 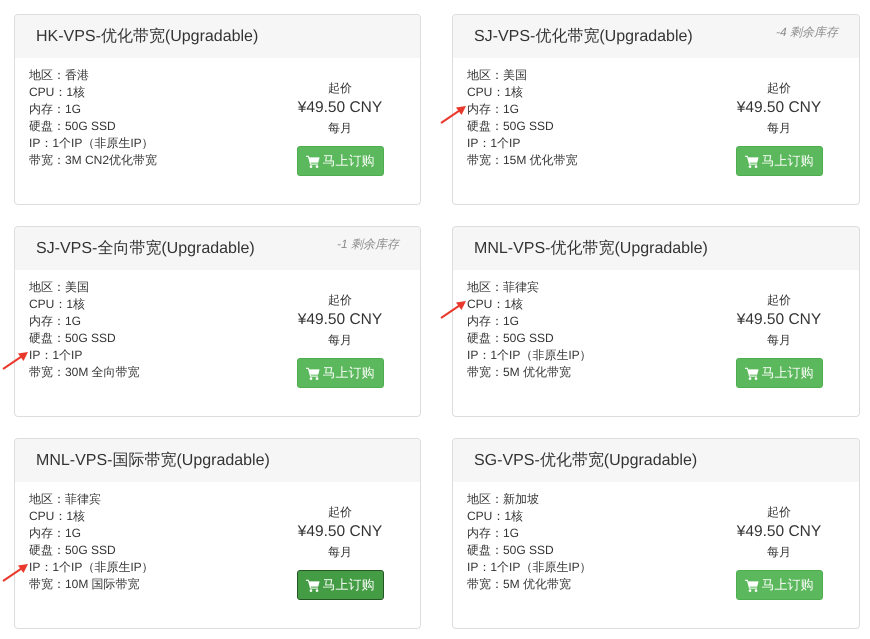 What do you see at coordinates (807, 32) in the screenshot?
I see `stock-note: -4 剩余库存` at bounding box center [807, 32].